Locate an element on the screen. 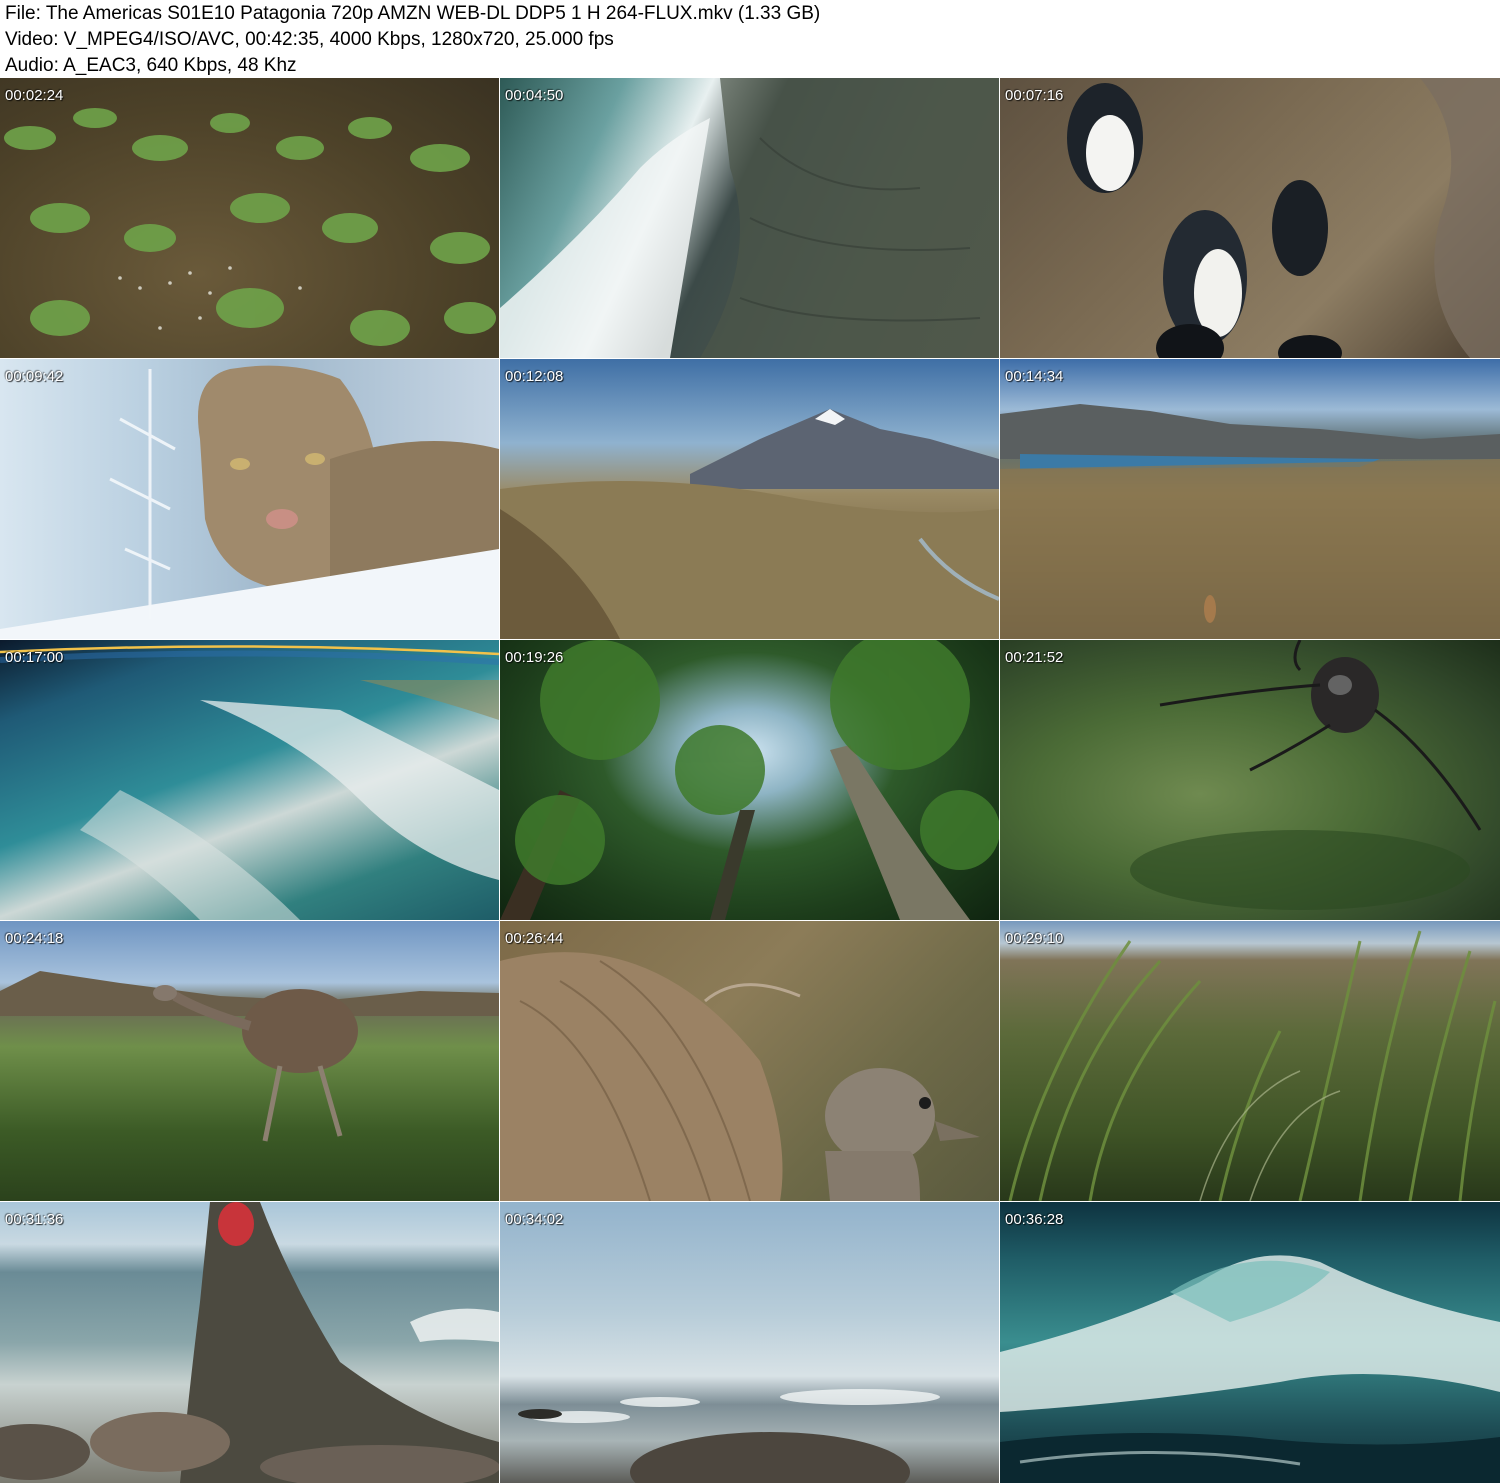  scene-steppe-lake is located at coordinates (1250, 521).